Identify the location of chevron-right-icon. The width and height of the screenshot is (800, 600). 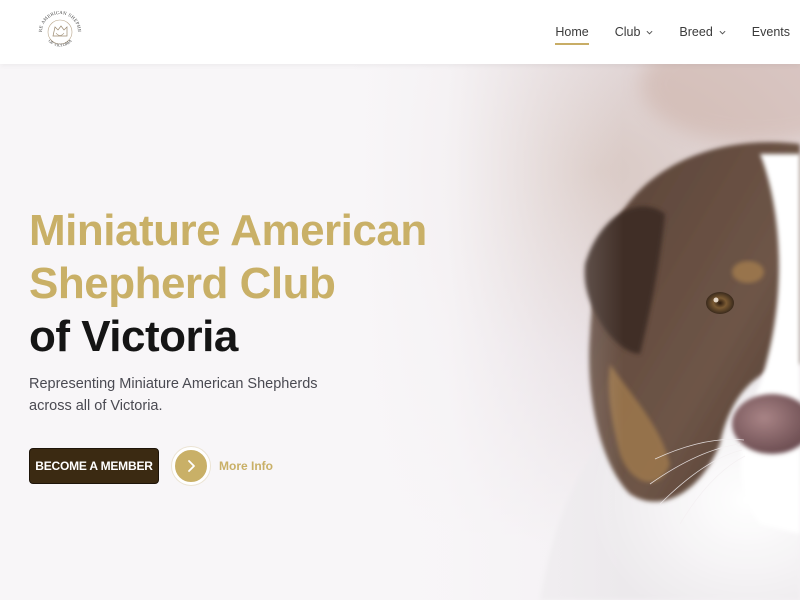
(191, 466).